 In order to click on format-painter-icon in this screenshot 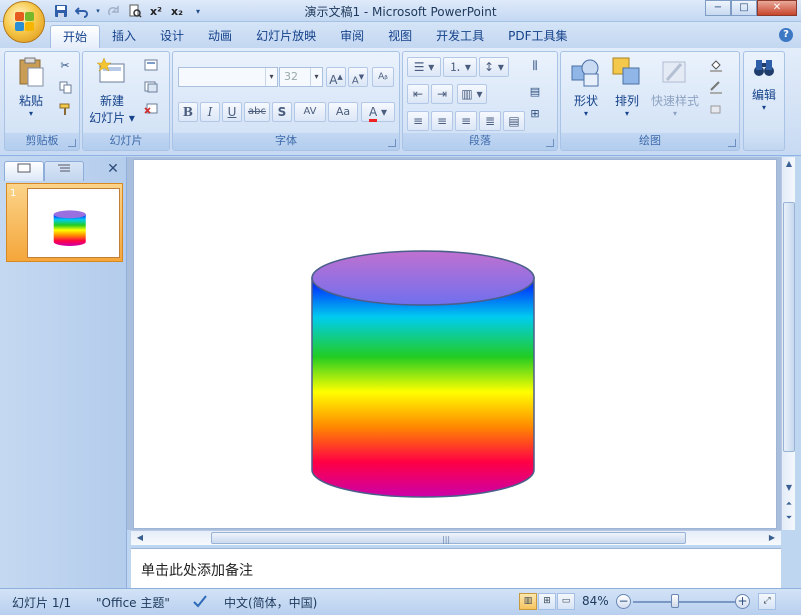, I will do `click(65, 109)`.